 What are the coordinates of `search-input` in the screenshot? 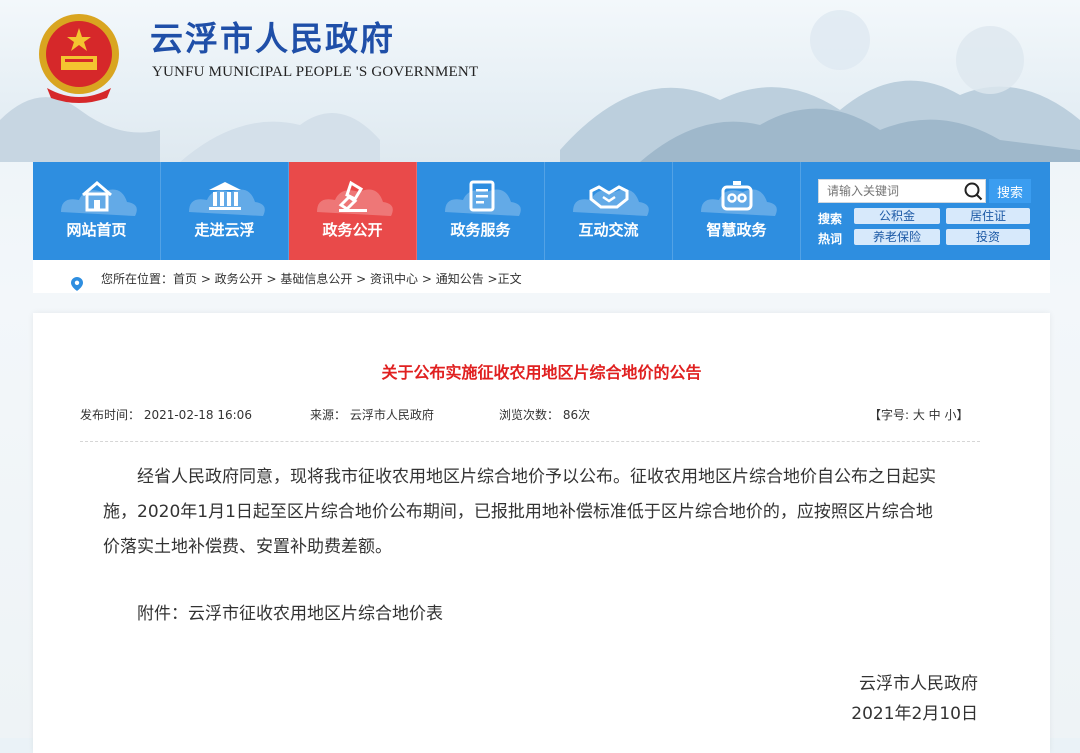 It's located at (897, 191).